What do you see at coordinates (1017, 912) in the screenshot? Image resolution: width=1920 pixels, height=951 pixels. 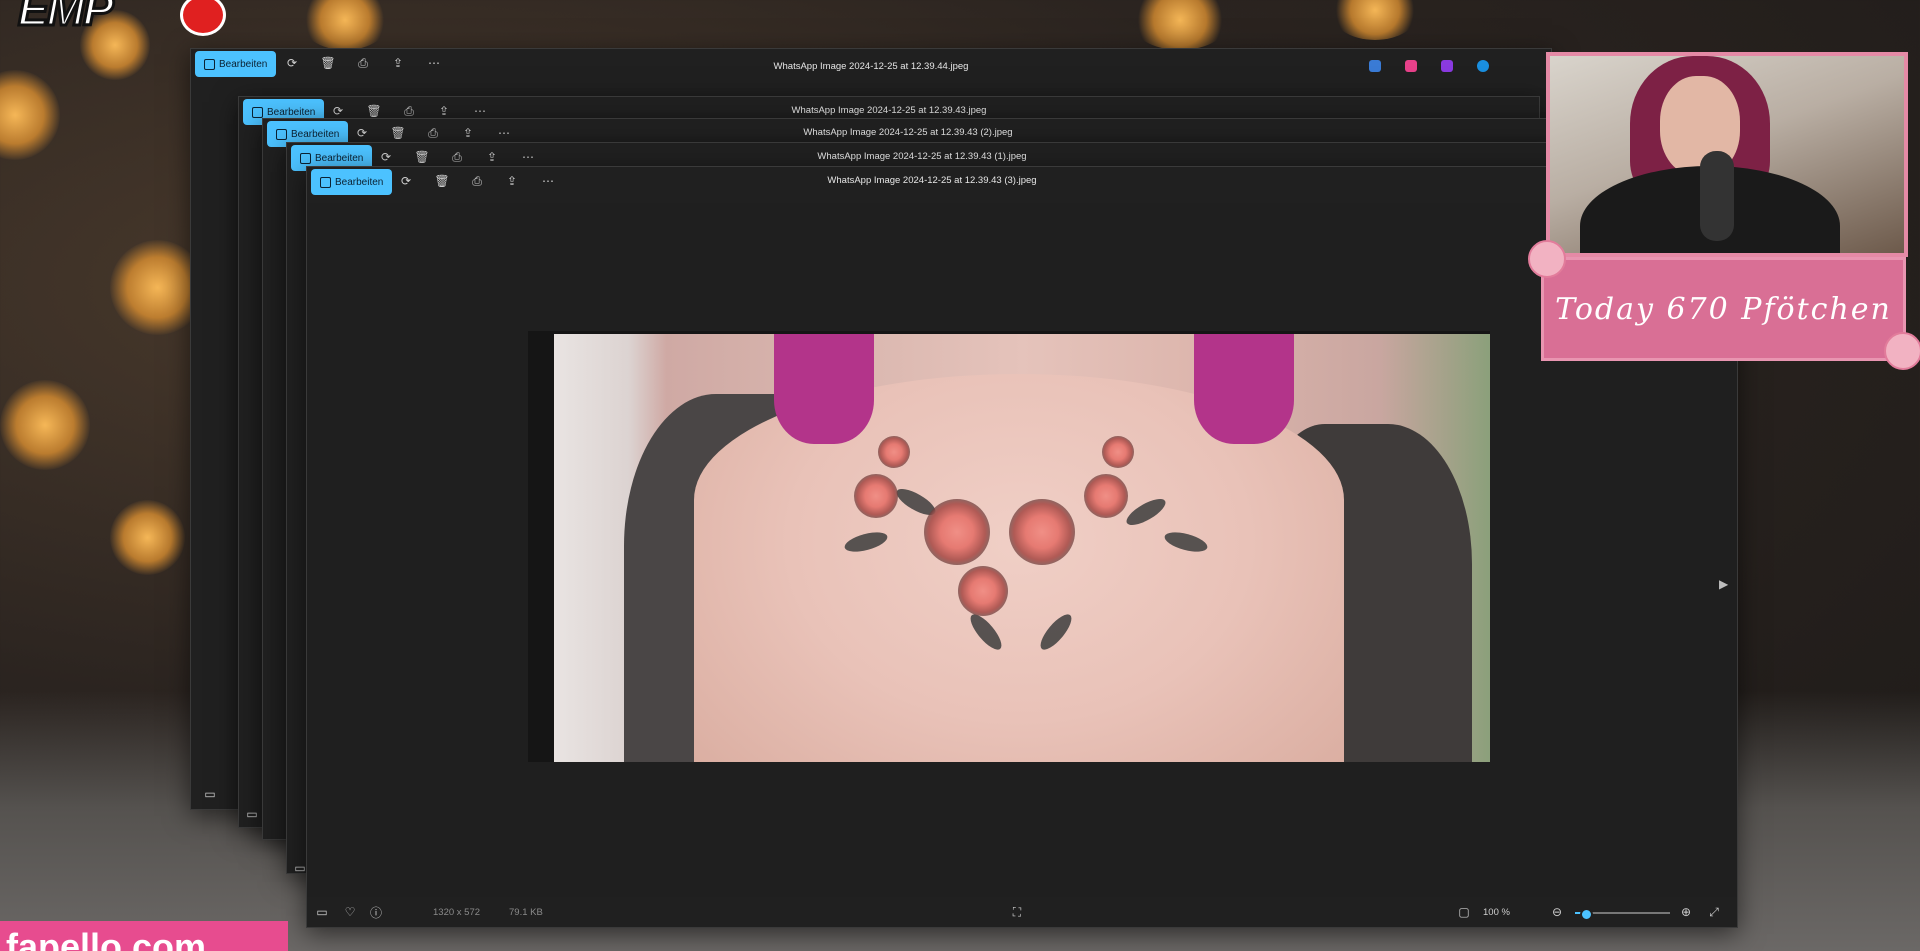 I see `fit-screen-icon: ⛶` at bounding box center [1017, 912].